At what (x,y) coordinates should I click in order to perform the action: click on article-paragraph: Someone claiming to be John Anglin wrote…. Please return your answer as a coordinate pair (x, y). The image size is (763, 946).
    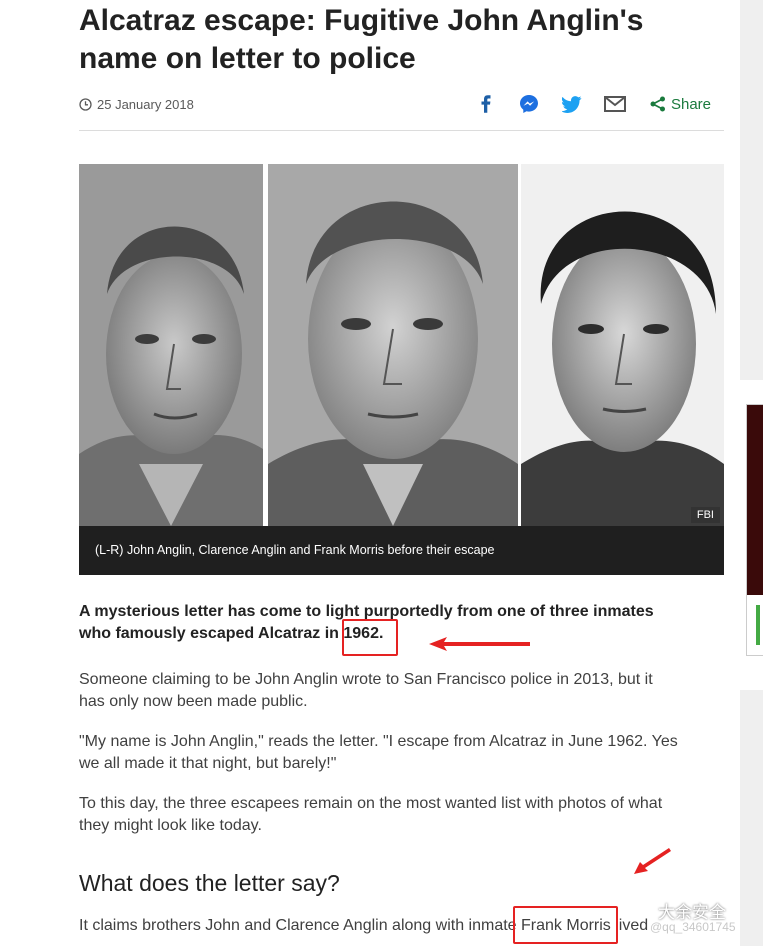
    Looking at the image, I should click on (366, 690).